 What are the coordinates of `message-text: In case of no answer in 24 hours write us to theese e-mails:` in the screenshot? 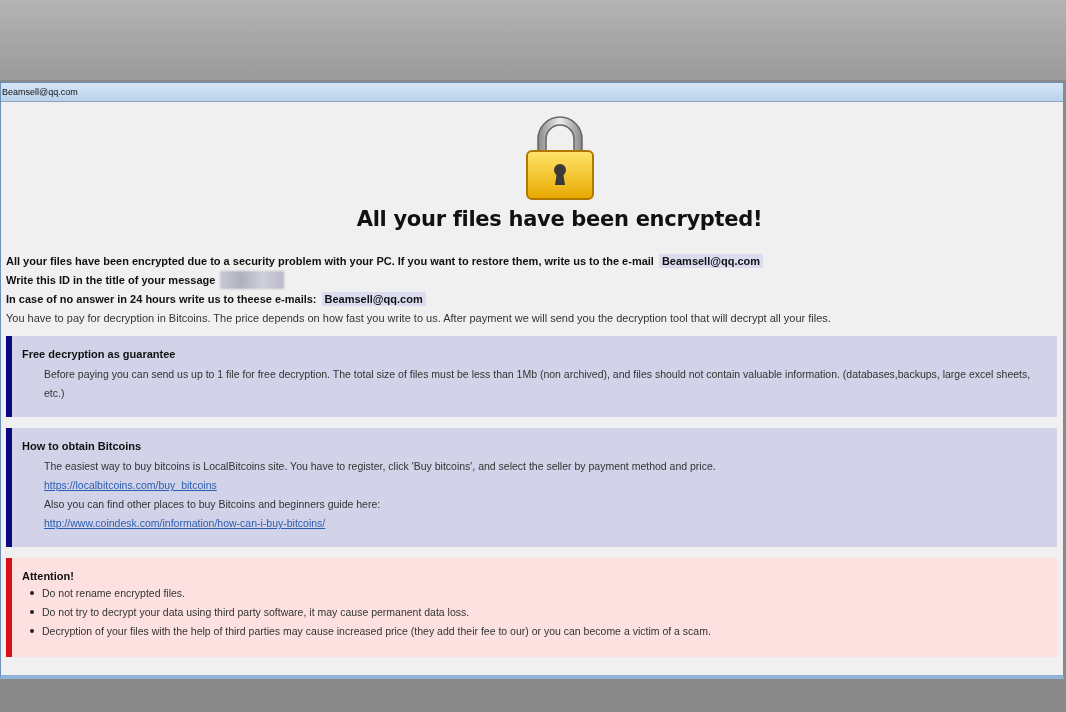 It's located at (161, 298).